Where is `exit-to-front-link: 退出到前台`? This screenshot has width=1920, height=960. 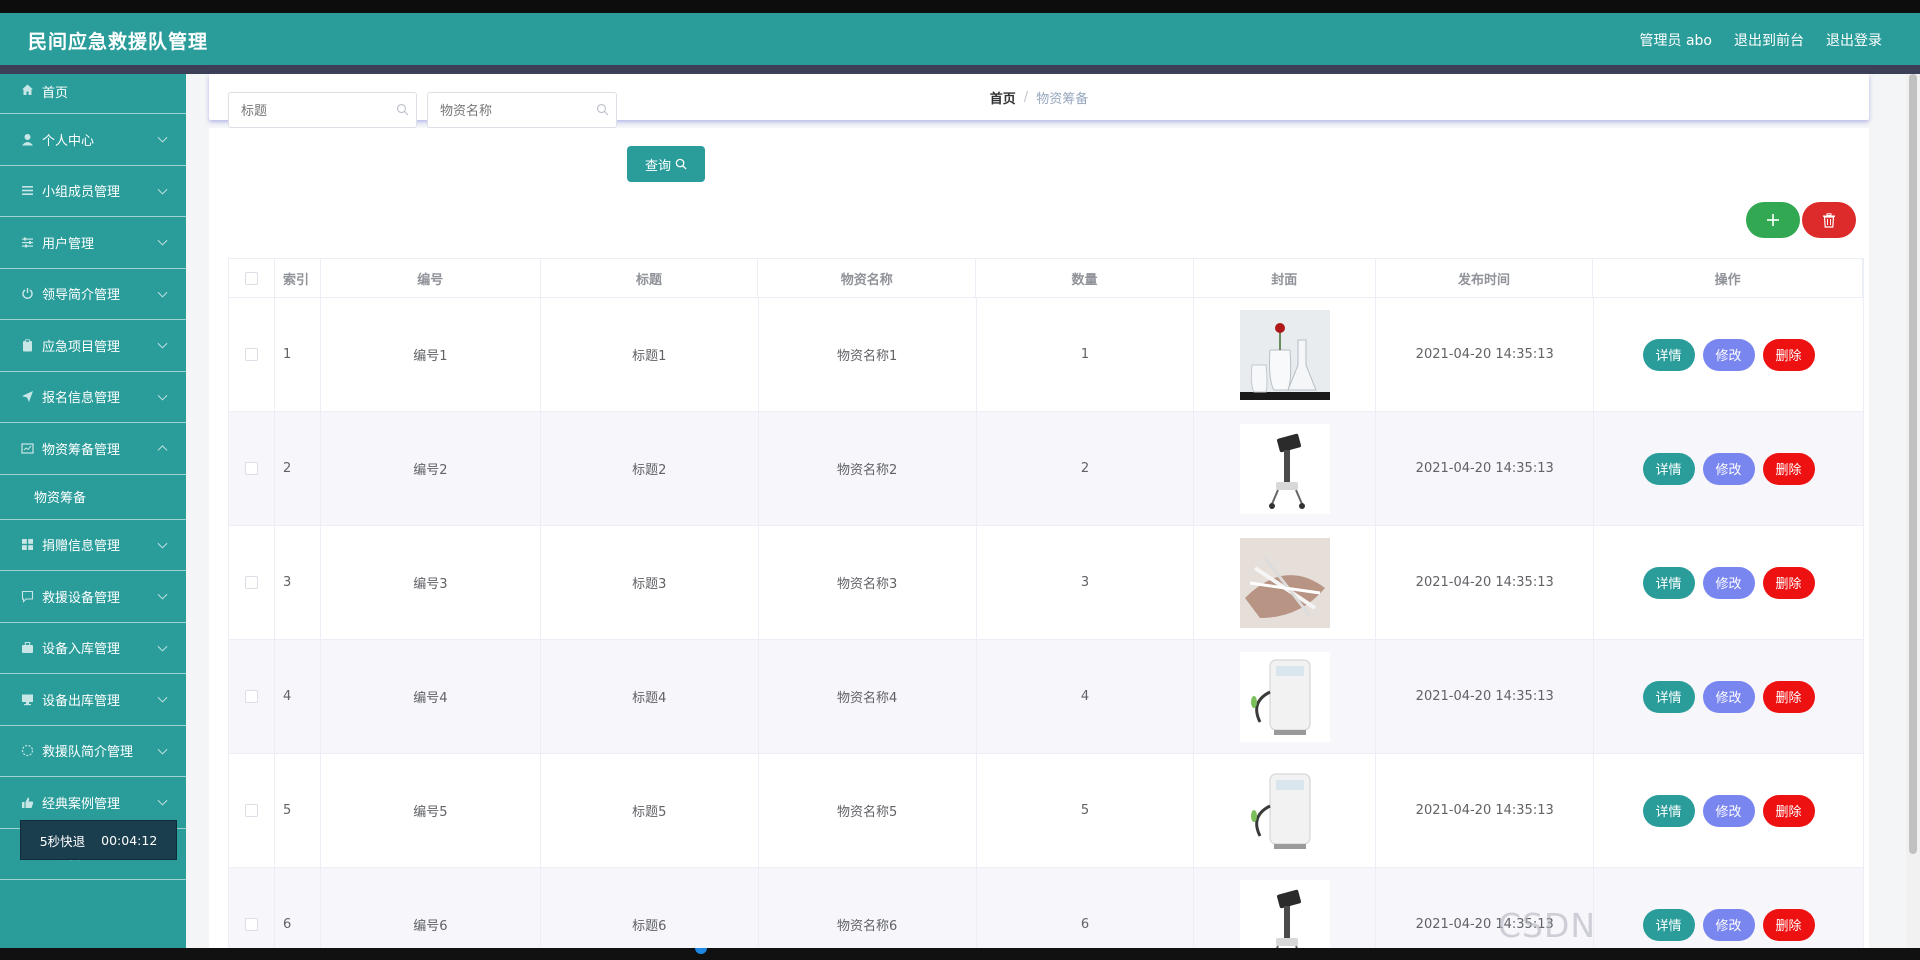
exit-to-front-link: 退出到前台 is located at coordinates (1769, 40).